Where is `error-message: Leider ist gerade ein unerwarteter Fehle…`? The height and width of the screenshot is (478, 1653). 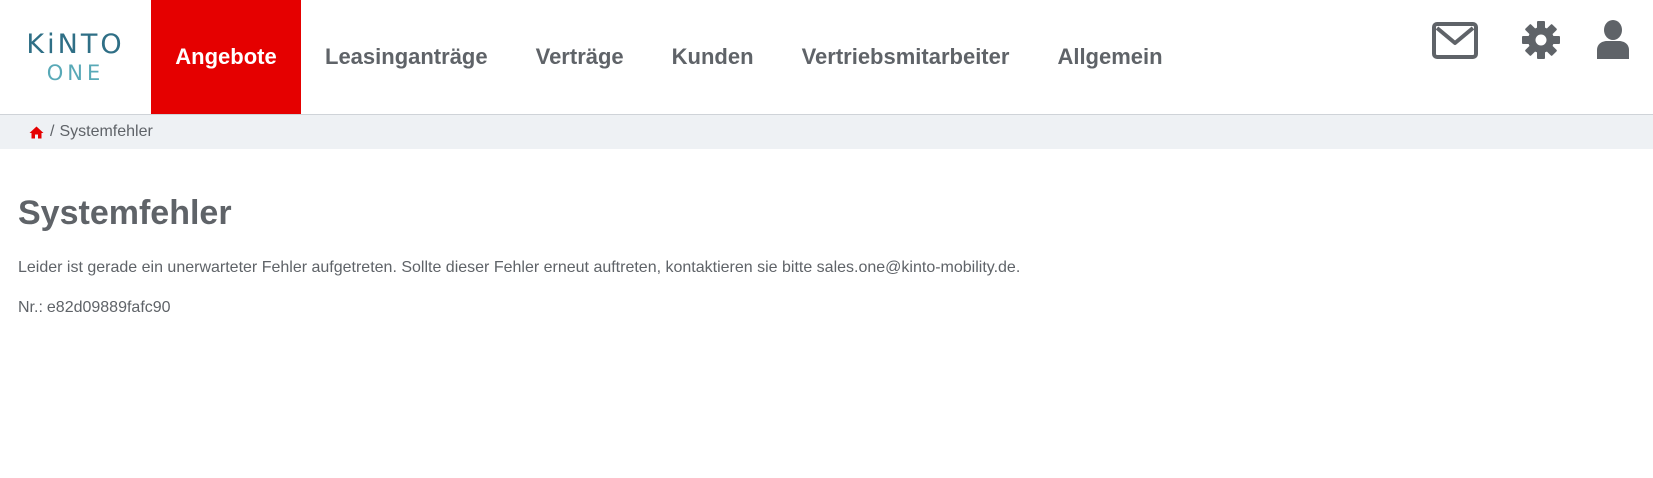
error-message: Leider ist gerade ein unerwarteter Fehle… is located at coordinates (519, 267).